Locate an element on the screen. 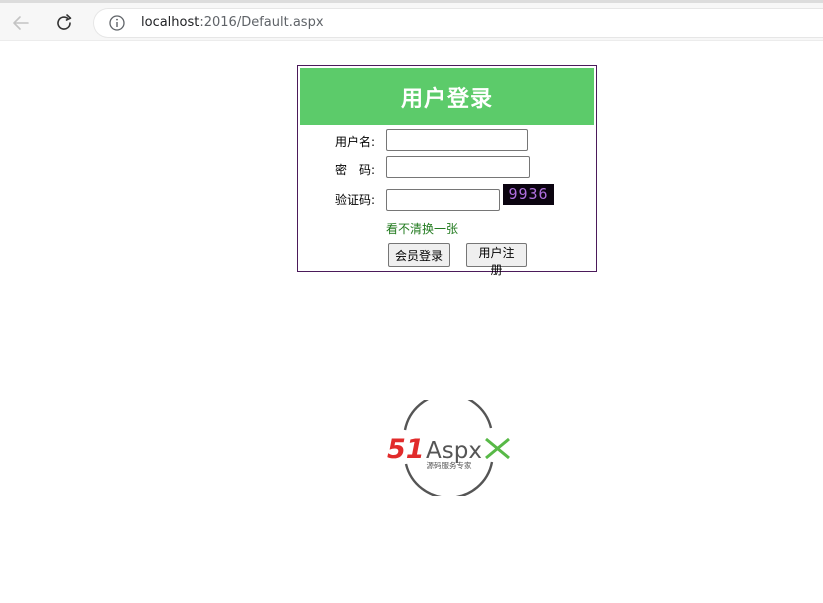  username-input is located at coordinates (457, 140).